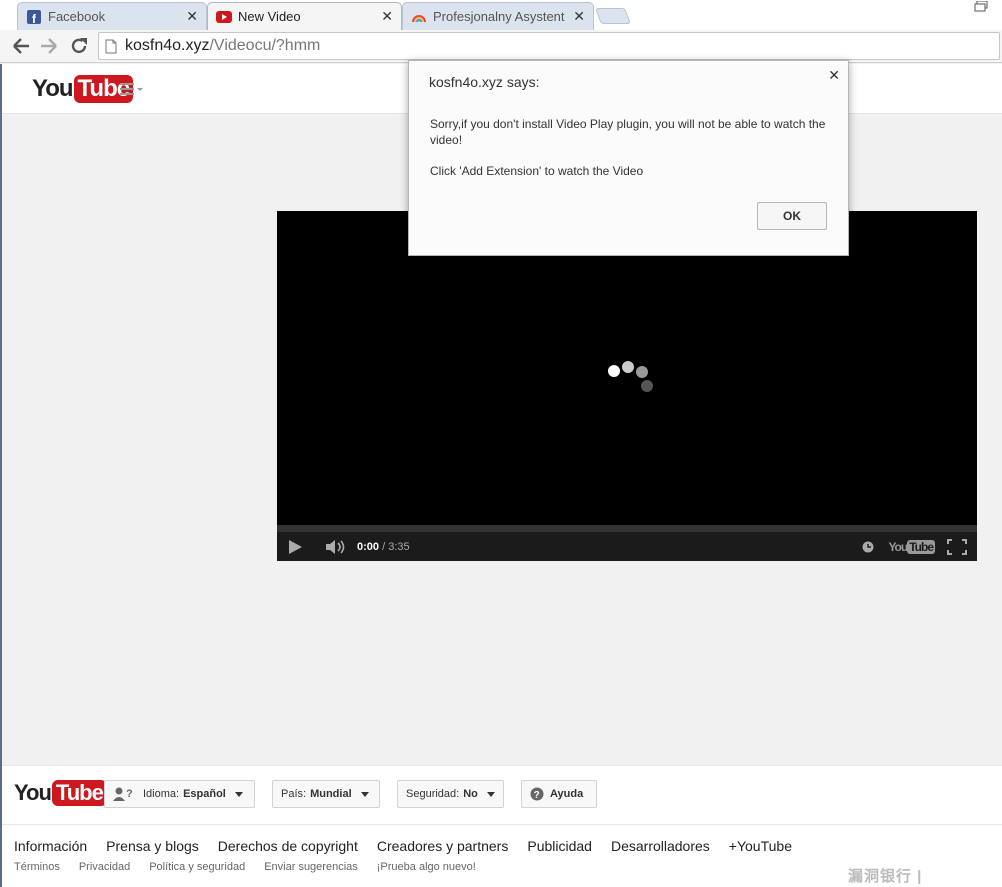 Image resolution: width=1002 pixels, height=887 pixels. Describe the element at coordinates (559, 846) in the screenshot. I see `footer-link: Publicidad` at that location.